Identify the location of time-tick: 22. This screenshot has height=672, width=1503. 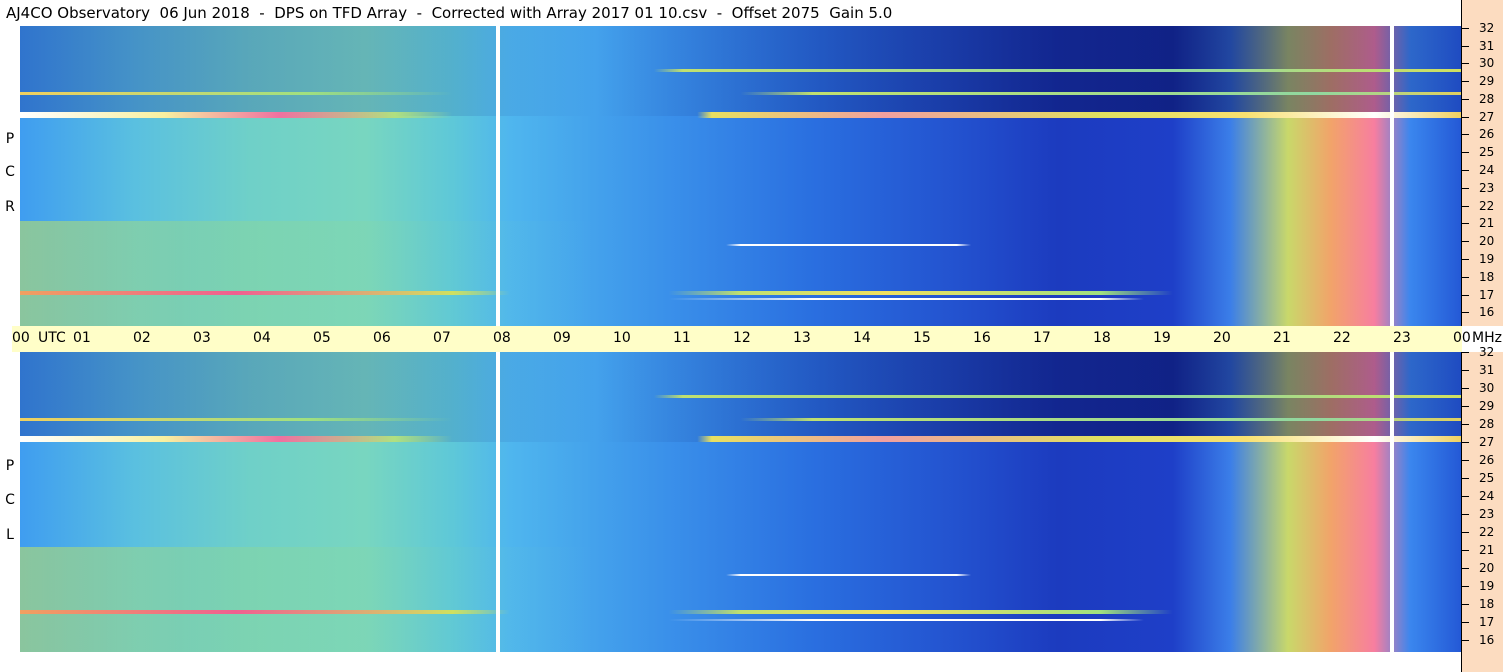
(1342, 338).